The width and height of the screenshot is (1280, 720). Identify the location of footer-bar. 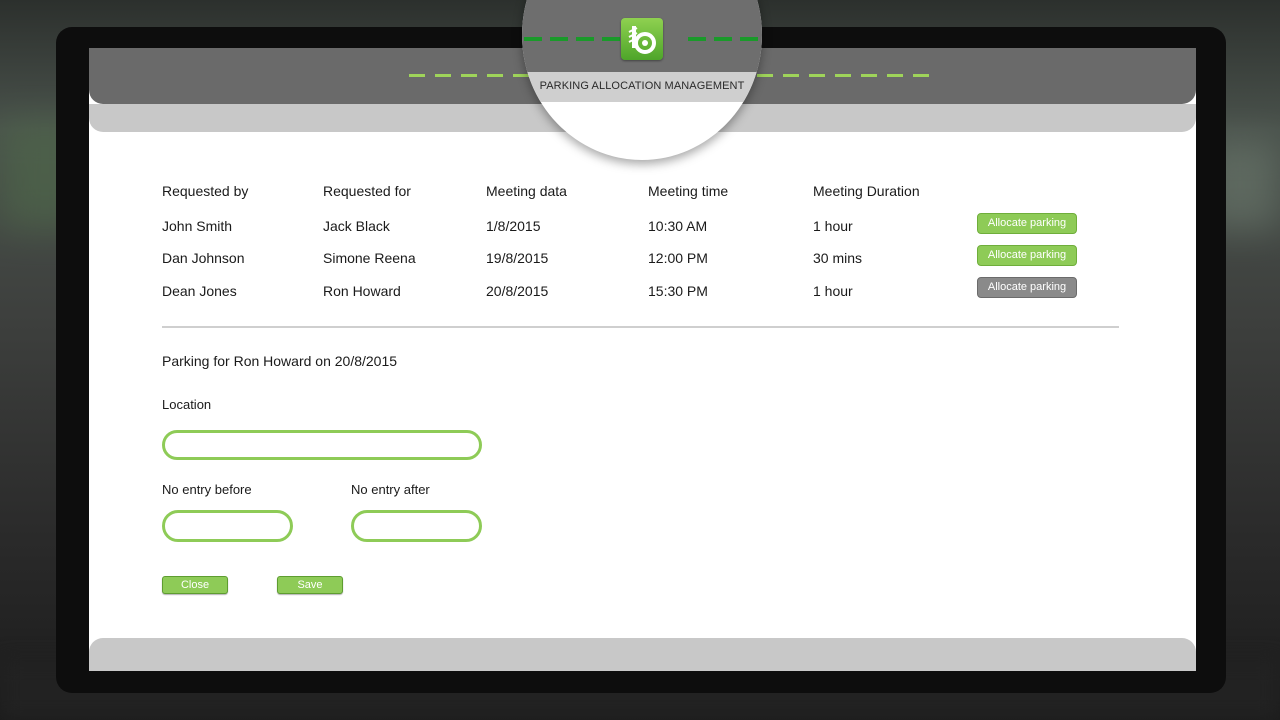
(642, 654).